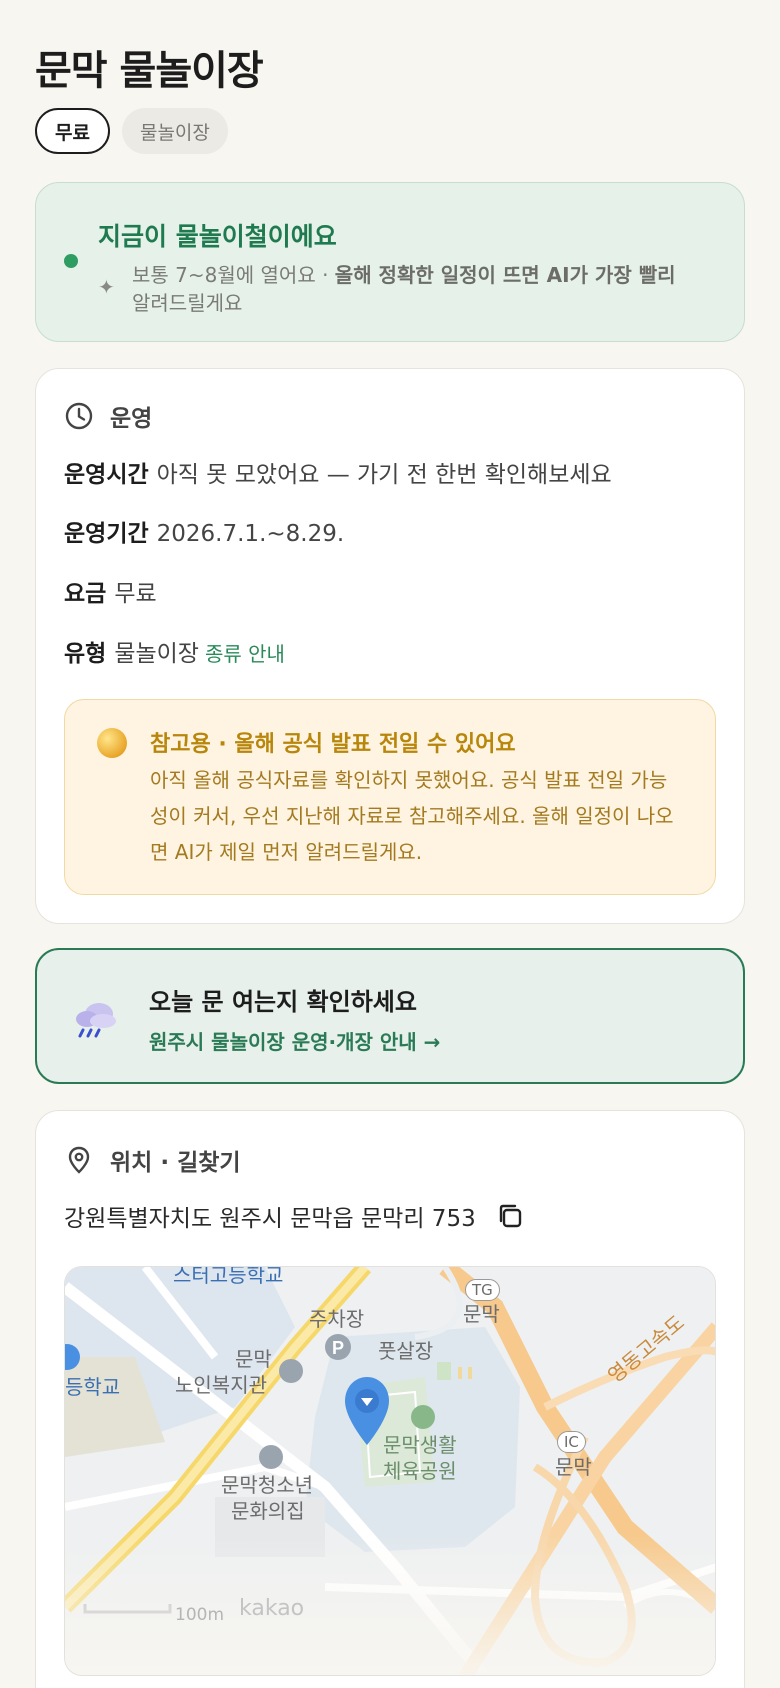 This screenshot has height=1688, width=780. Describe the element at coordinates (250, 534) in the screenshot. I see `info-value: 2026.7.1.~8.29.` at that location.